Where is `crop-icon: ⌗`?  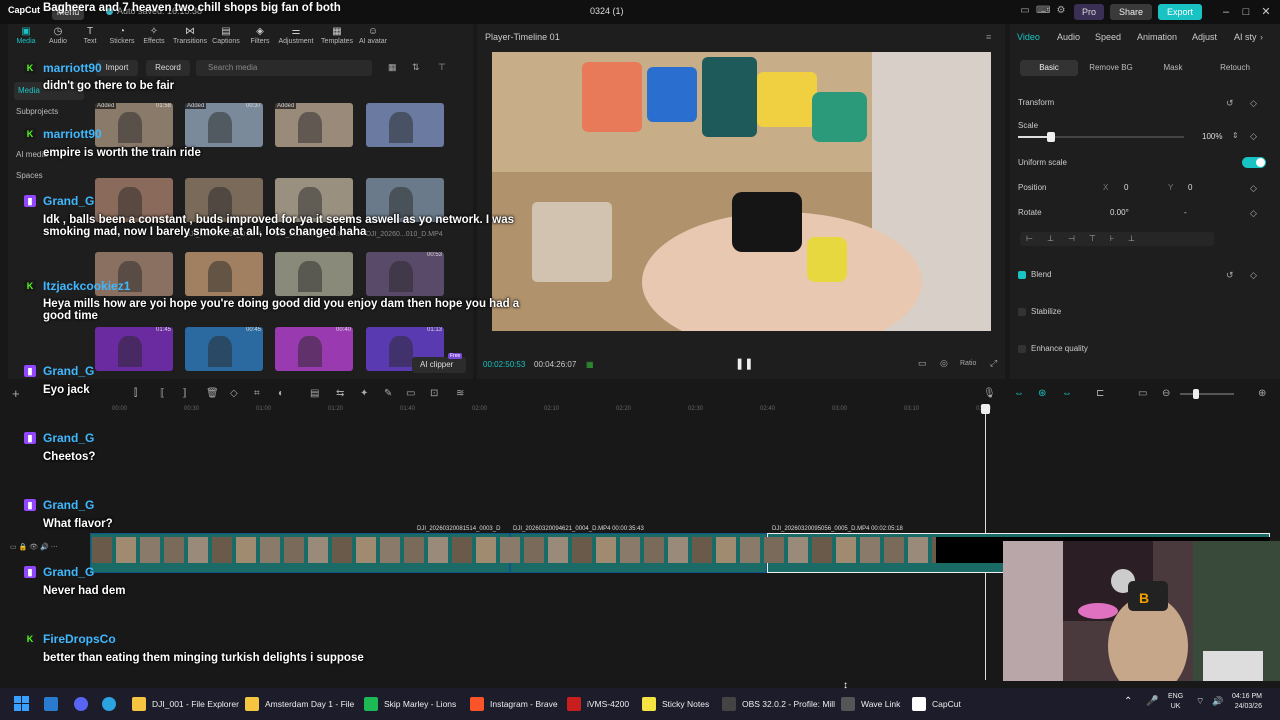 crop-icon: ⌗ is located at coordinates (257, 393).